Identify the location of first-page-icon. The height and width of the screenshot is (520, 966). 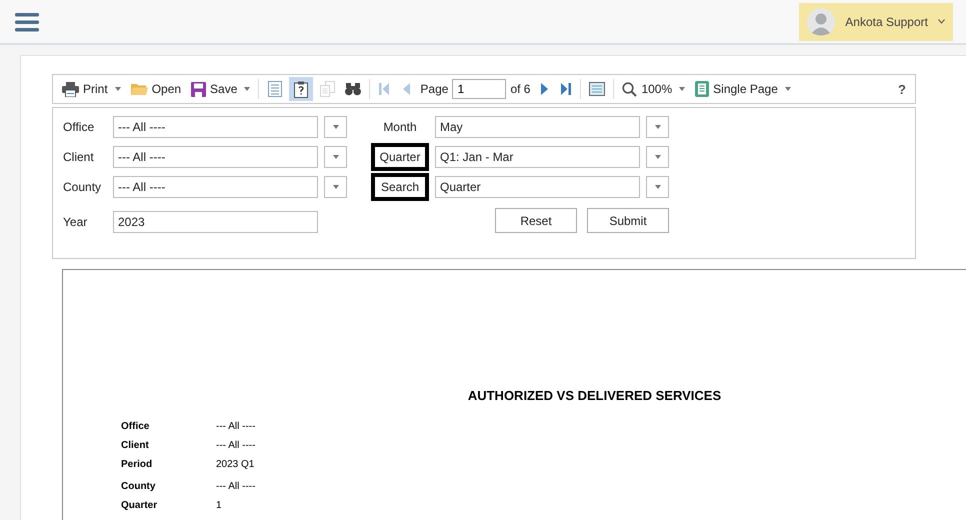
(384, 89).